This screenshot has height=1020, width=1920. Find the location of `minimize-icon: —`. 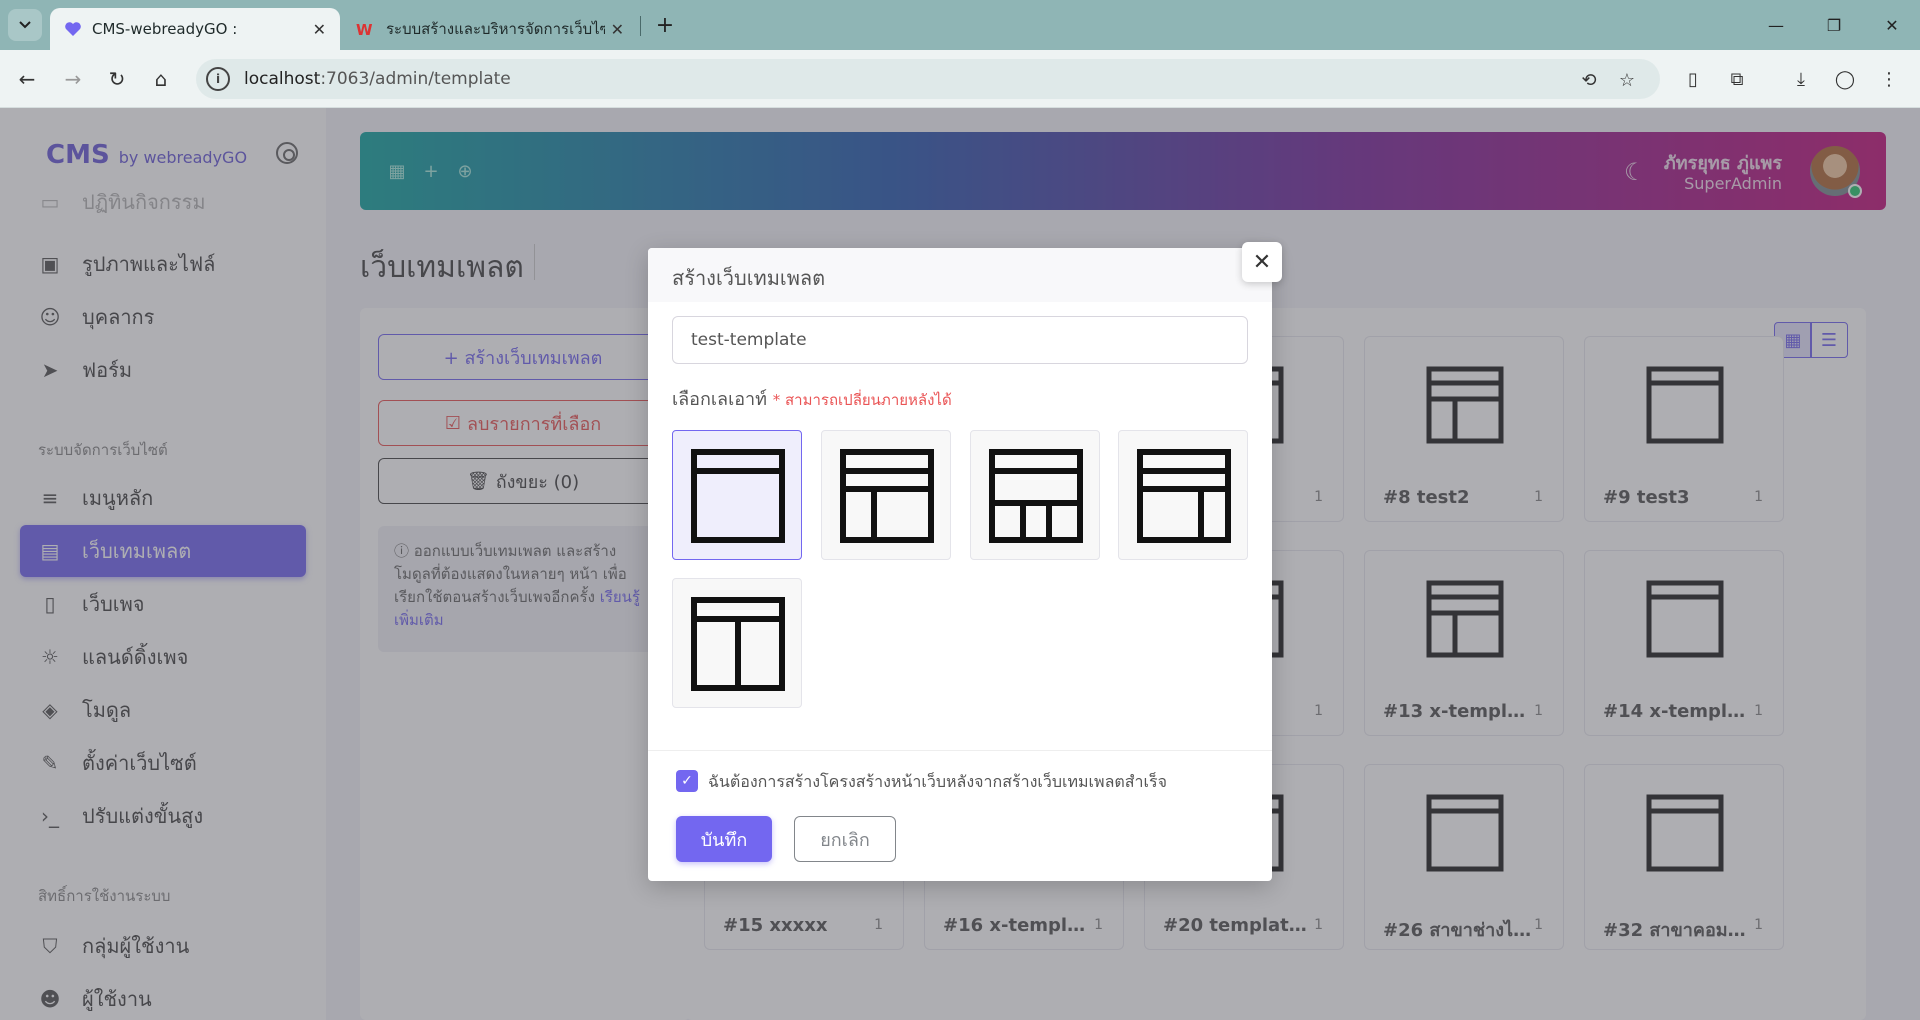

minimize-icon: — is located at coordinates (1776, 25).